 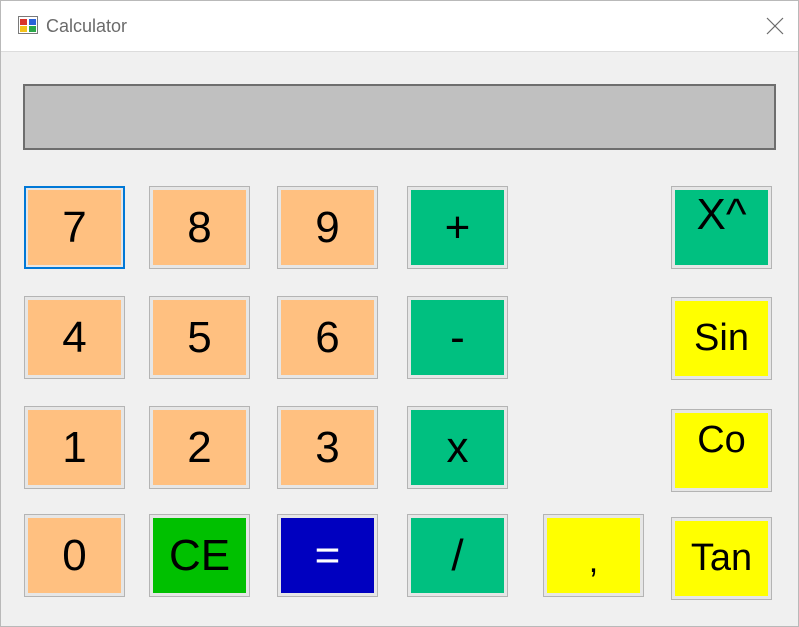 I want to click on key-7: 7, so click(x=74, y=227).